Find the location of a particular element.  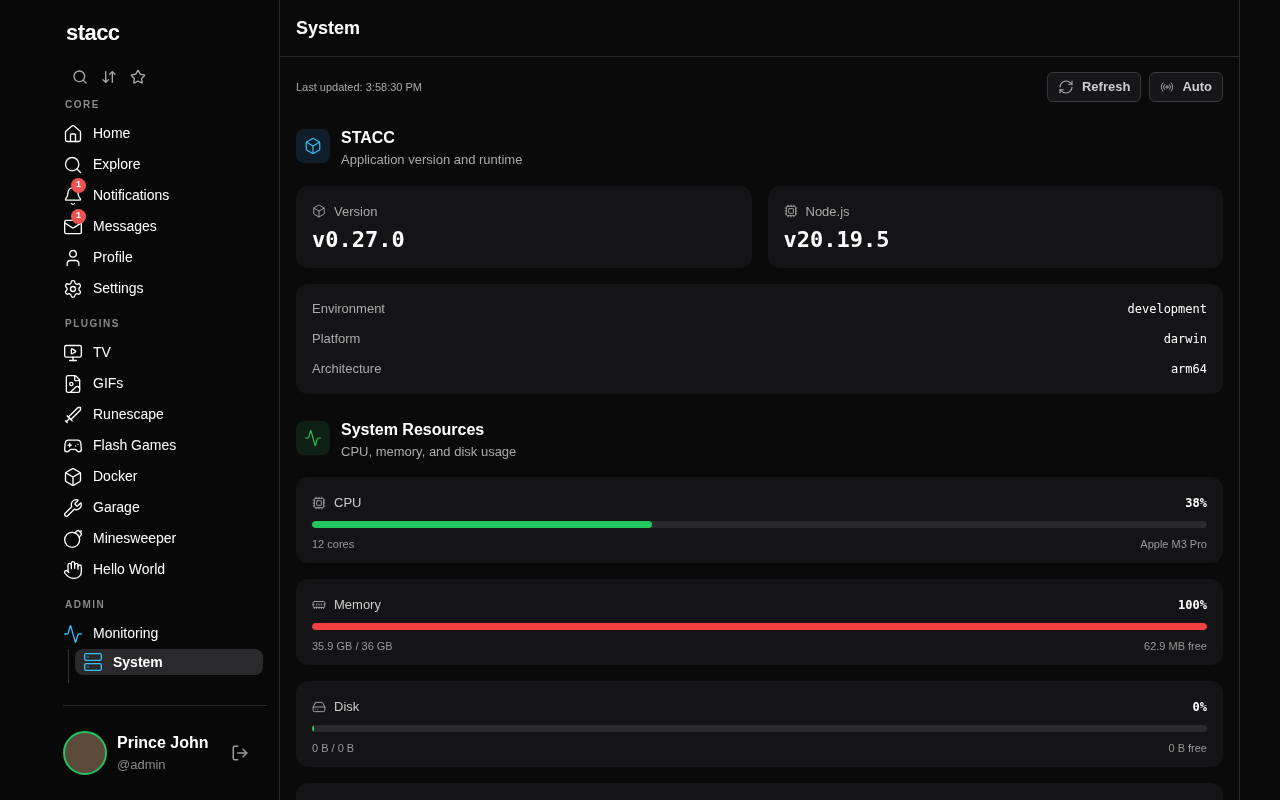

resource-label: CPU is located at coordinates (348, 503).